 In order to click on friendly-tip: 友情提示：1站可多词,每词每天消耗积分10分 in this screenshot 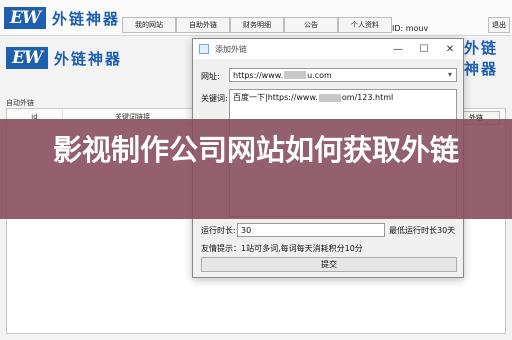, I will do `click(282, 248)`.